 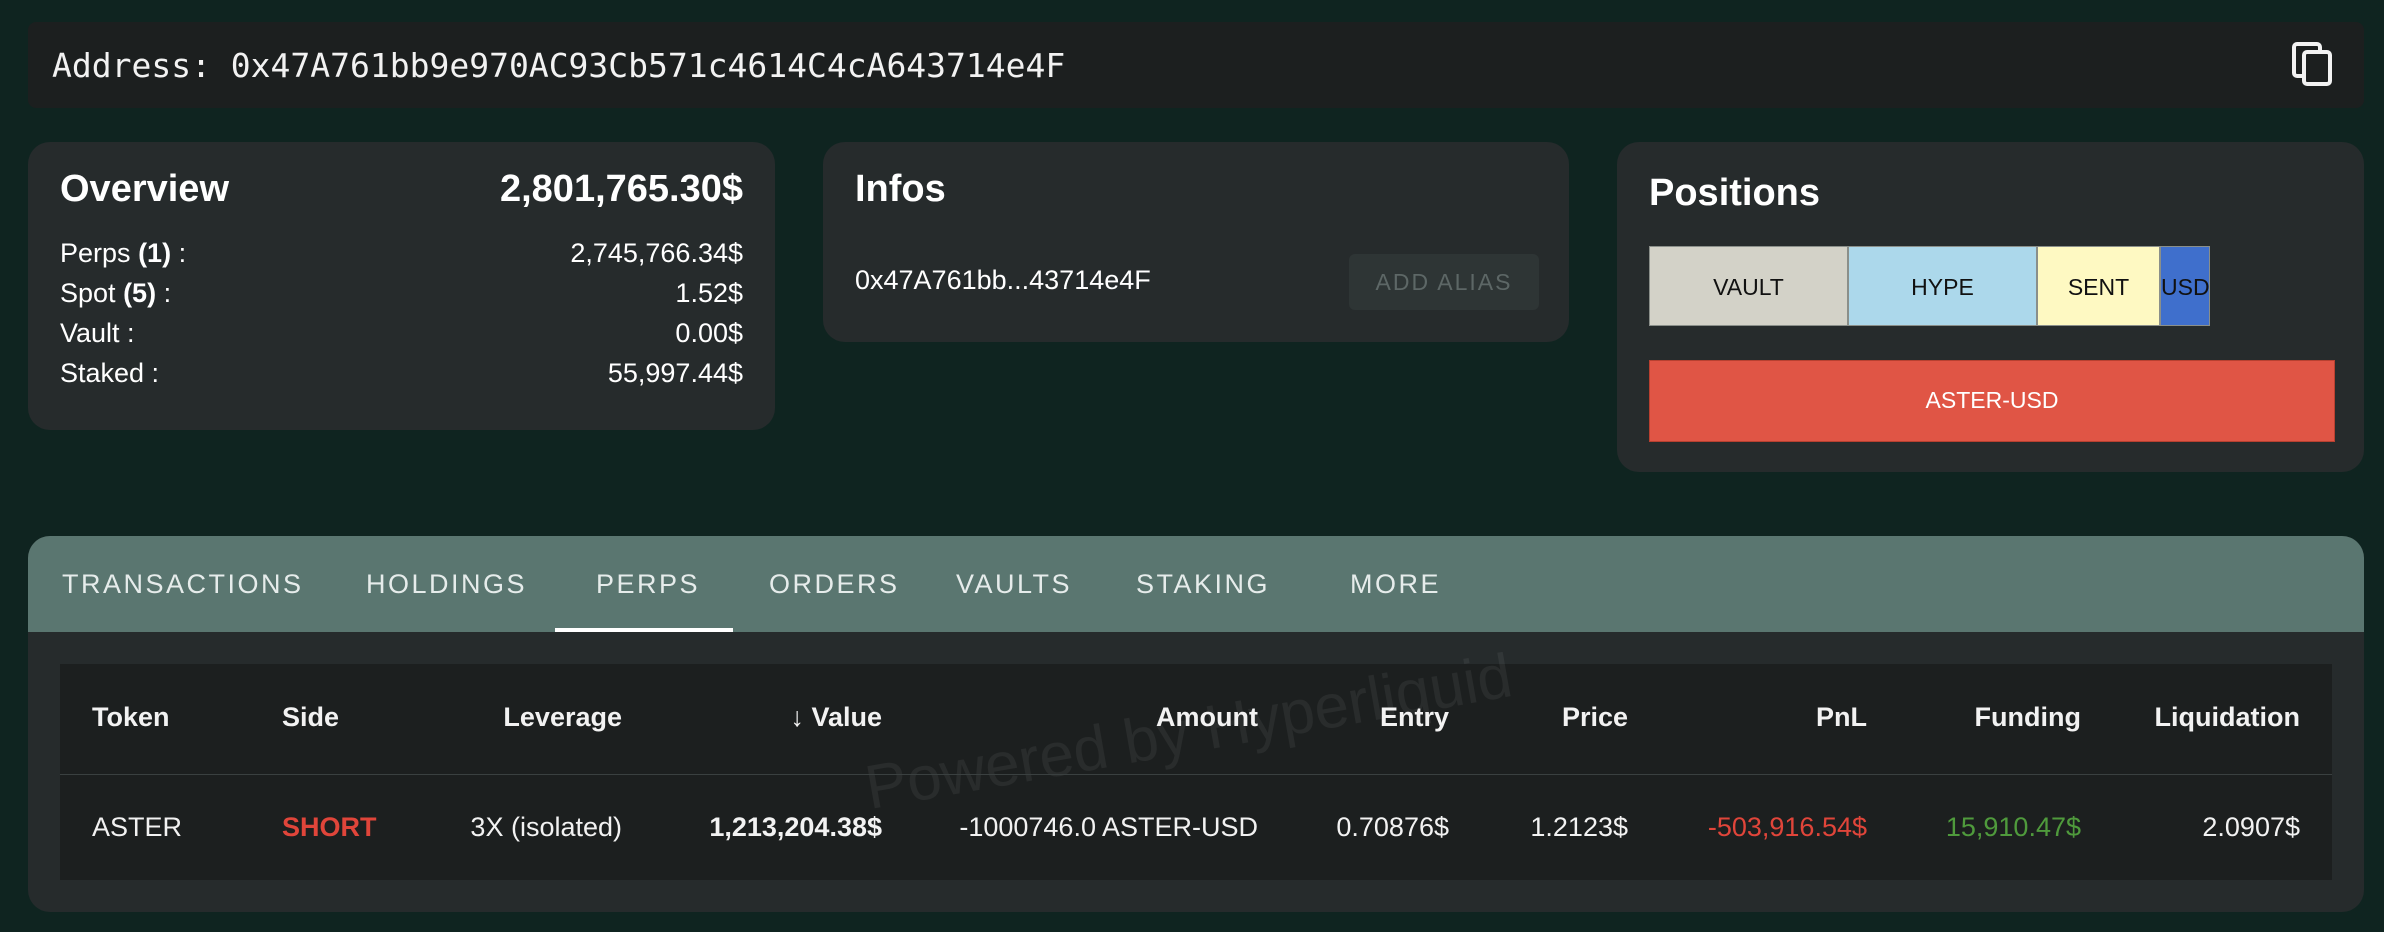 I want to click on tab-vaults: VAULTS, so click(x=1014, y=584).